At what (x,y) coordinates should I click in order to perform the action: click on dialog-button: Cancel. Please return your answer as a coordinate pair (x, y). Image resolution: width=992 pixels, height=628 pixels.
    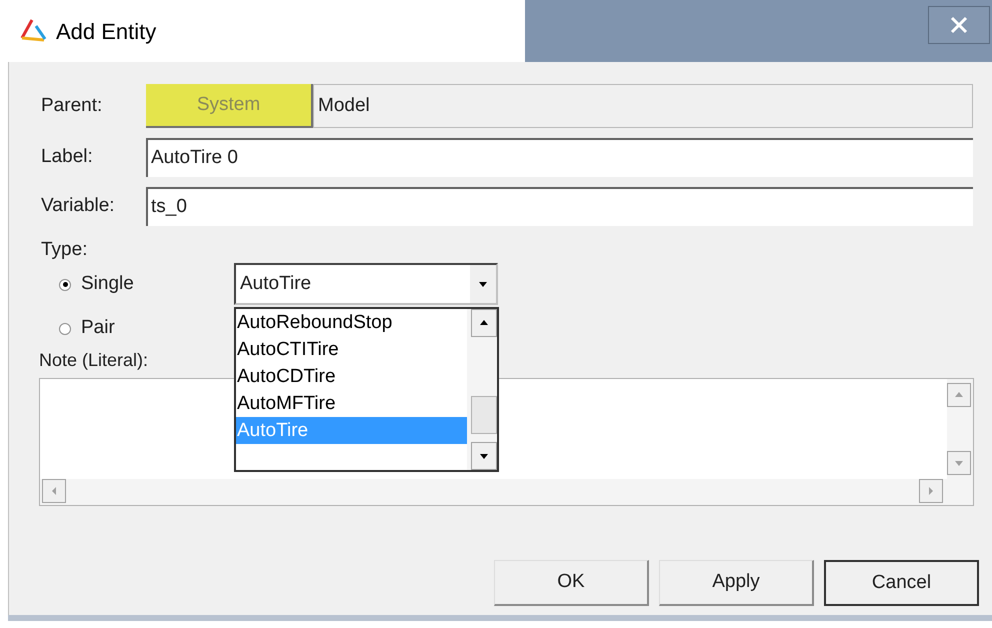
    Looking at the image, I should click on (901, 583).